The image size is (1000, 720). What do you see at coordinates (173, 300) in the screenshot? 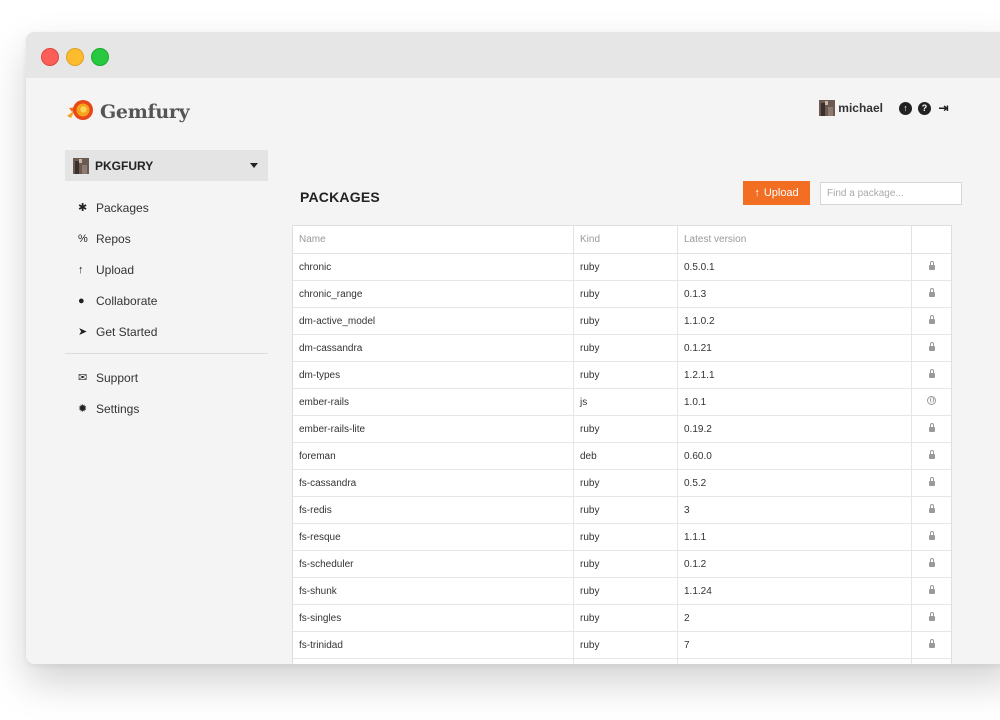
I see `sidebar-item-collaborate: ● Collaborate` at bounding box center [173, 300].